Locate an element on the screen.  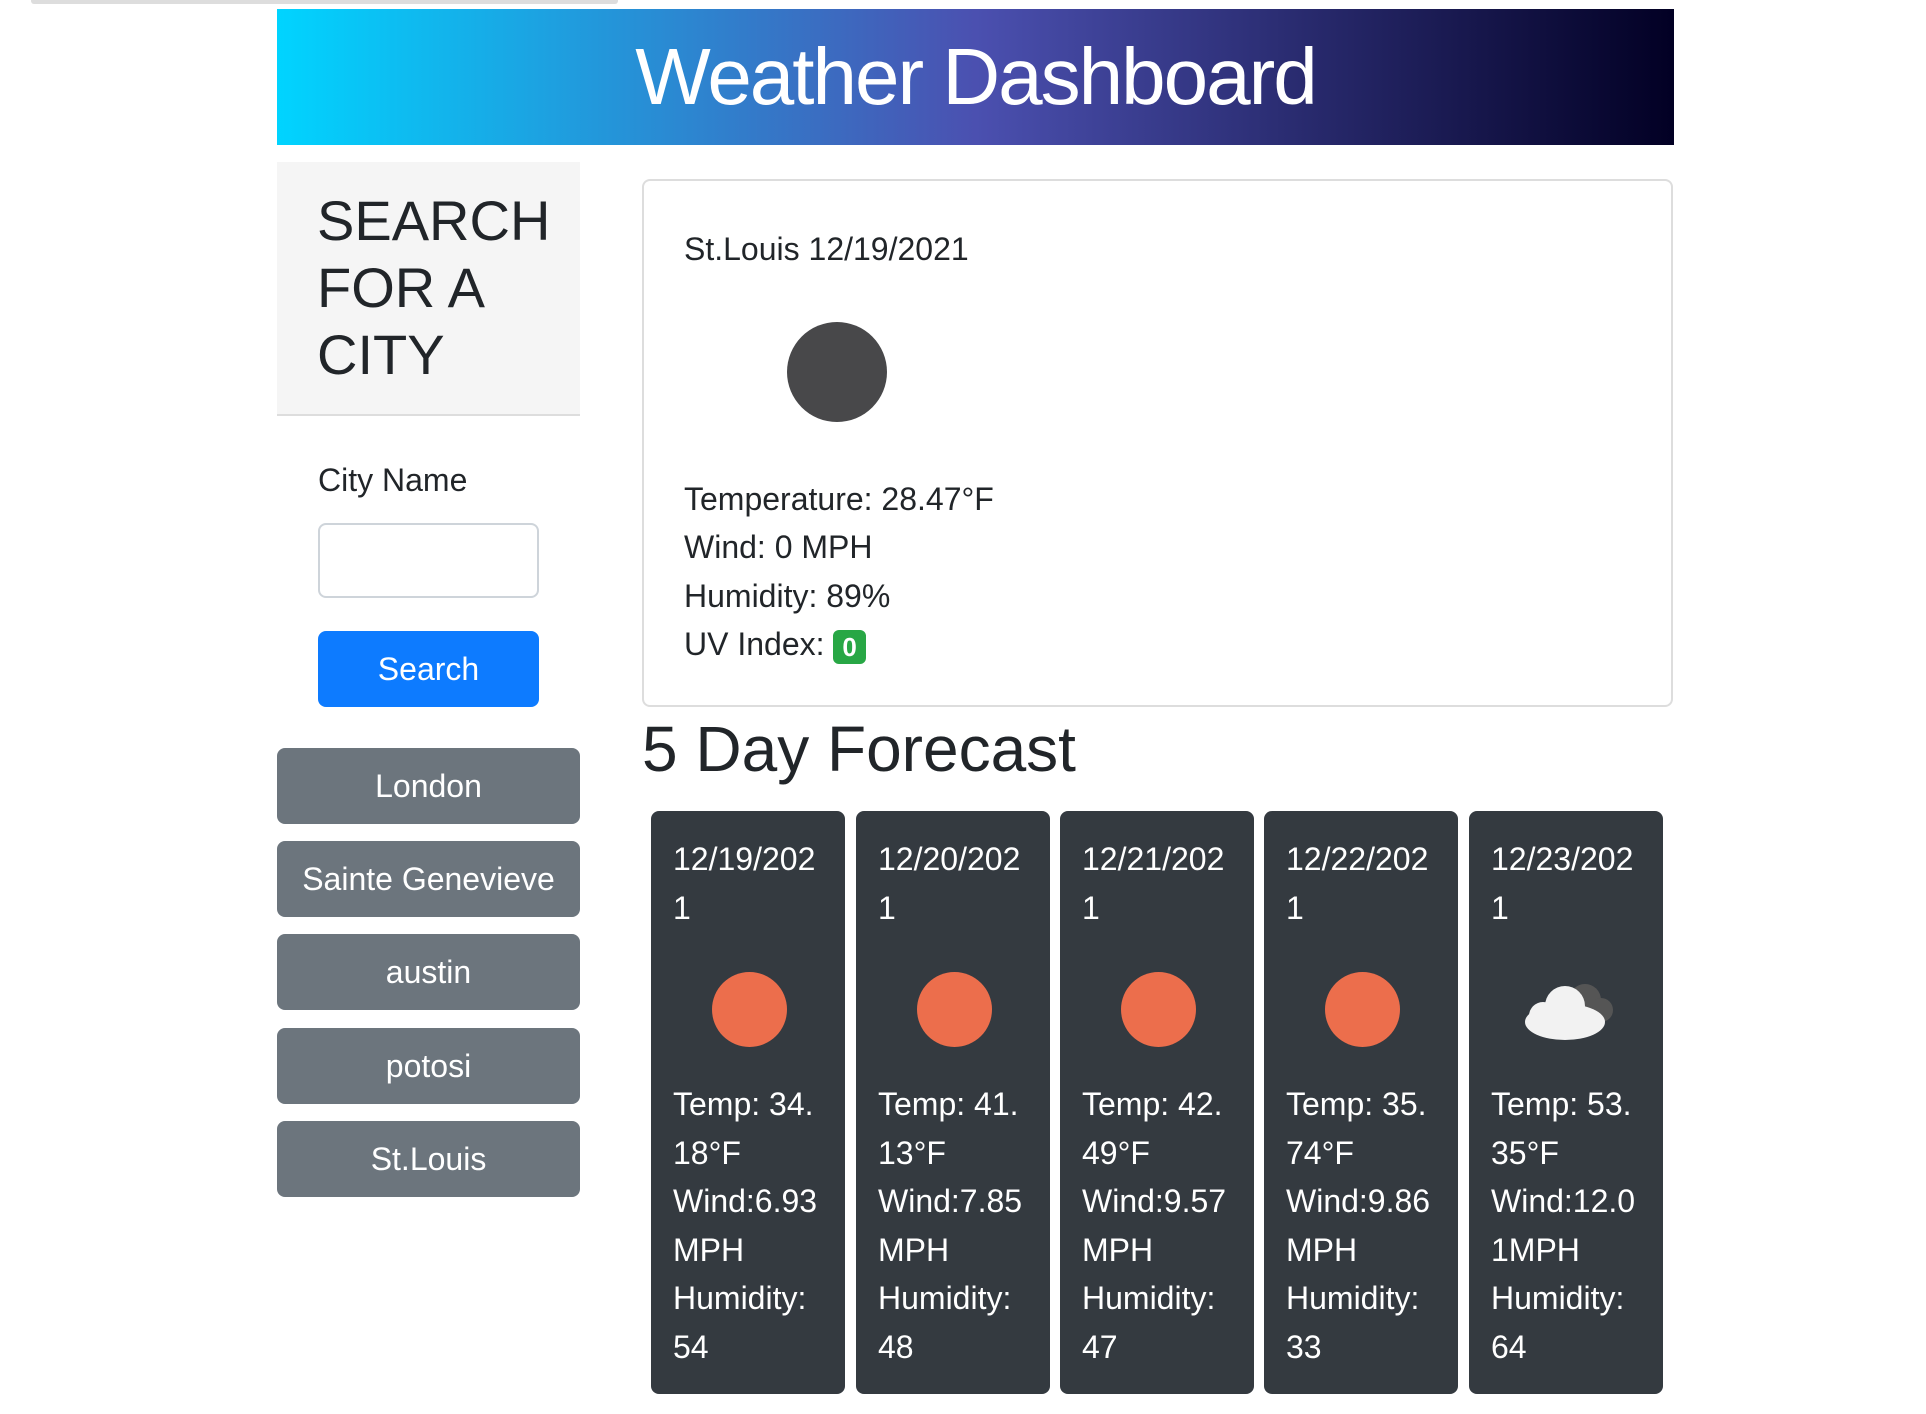
forecast-wind: Wind:9.57 MPH is located at coordinates (1154, 1225).